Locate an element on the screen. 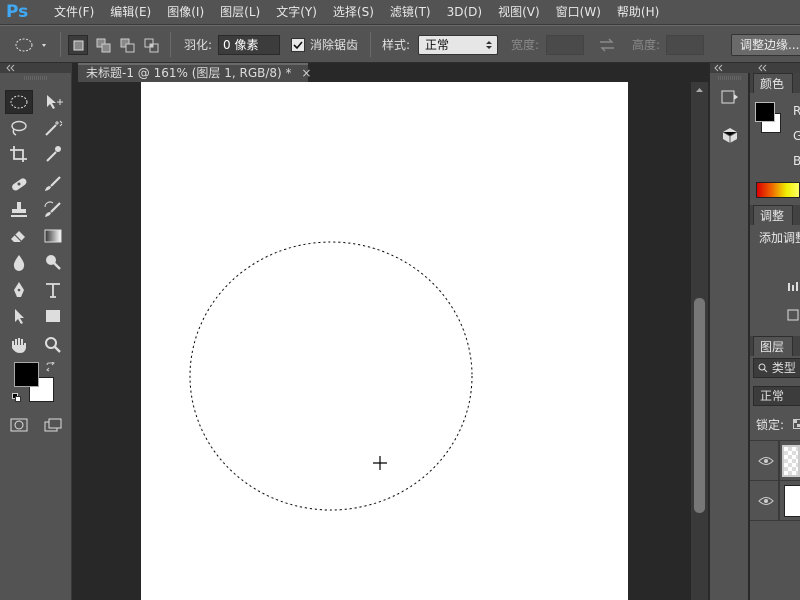 The height and width of the screenshot is (600, 800). curves-icon is located at coordinates (793, 315).